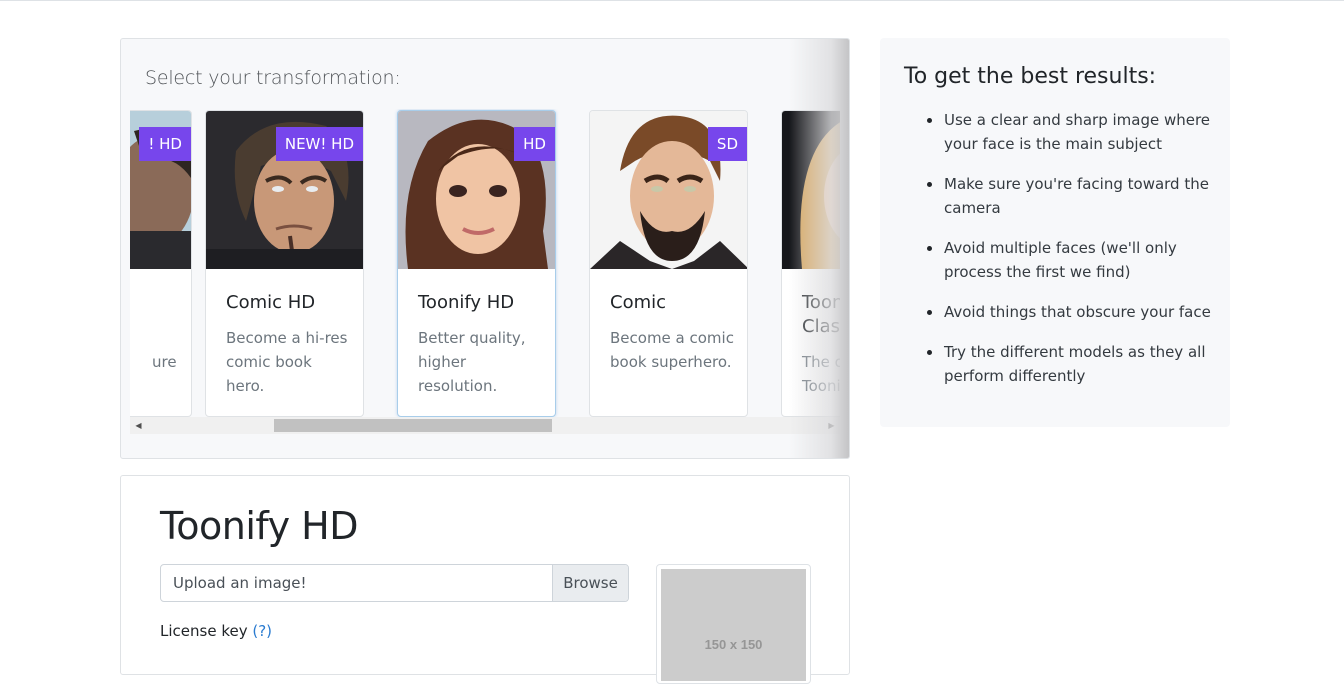 The image size is (1344, 684). I want to click on tip-item: Avoid things that obscure your face, so click(1070, 312).